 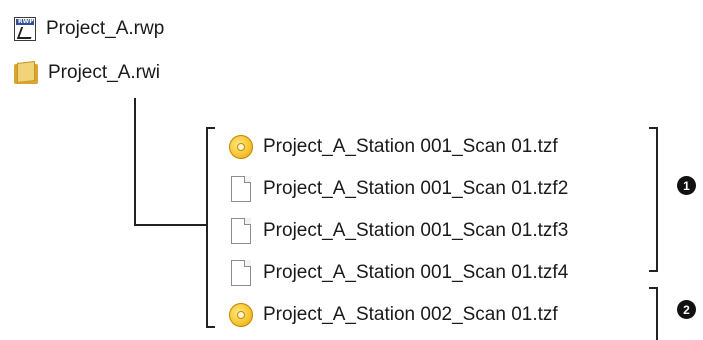 What do you see at coordinates (416, 230) in the screenshot?
I see `file-label: Project_A_Station 001_Scan 01.tzf3` at bounding box center [416, 230].